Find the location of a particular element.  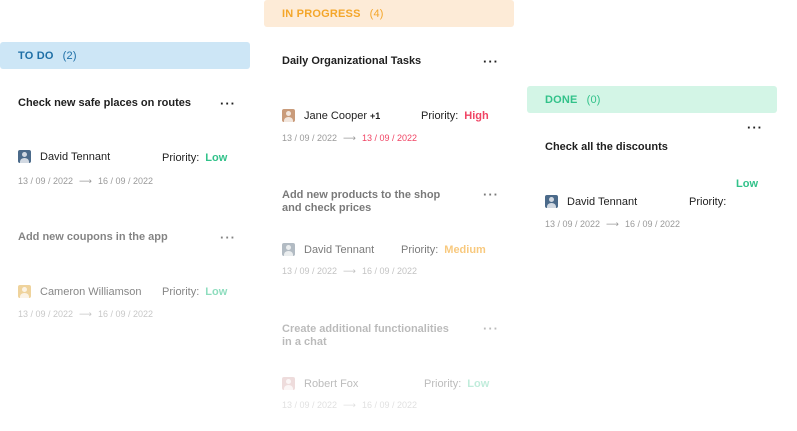

column-title-in-progress: IN PROGRESS is located at coordinates (321, 13).